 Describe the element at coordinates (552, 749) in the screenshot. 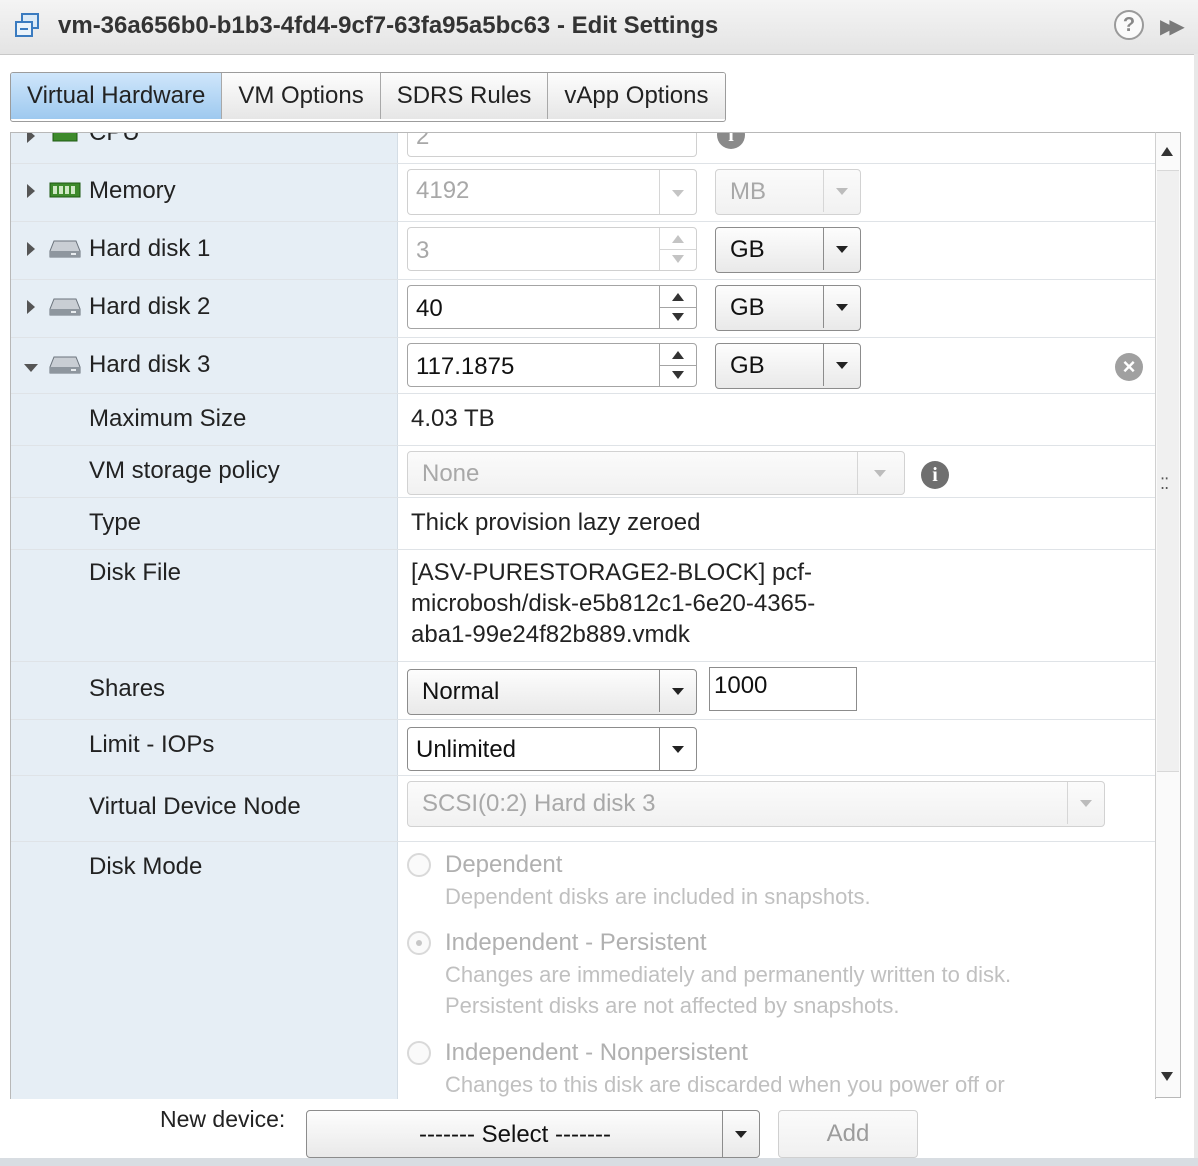

I see `limit-iops-select: Unlimited` at that location.